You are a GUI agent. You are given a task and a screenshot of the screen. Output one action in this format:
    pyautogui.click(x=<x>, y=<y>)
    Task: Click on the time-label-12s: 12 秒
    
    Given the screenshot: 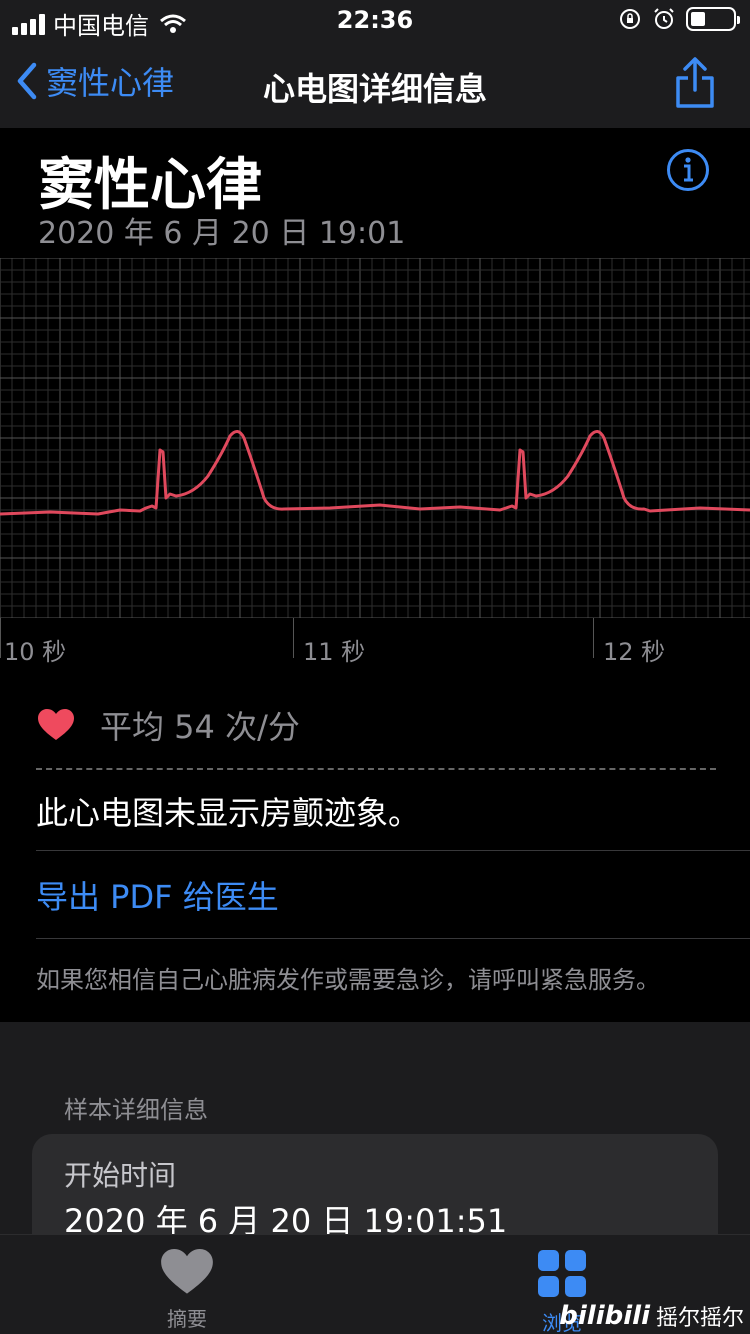 What is the action you would take?
    pyautogui.click(x=634, y=652)
    